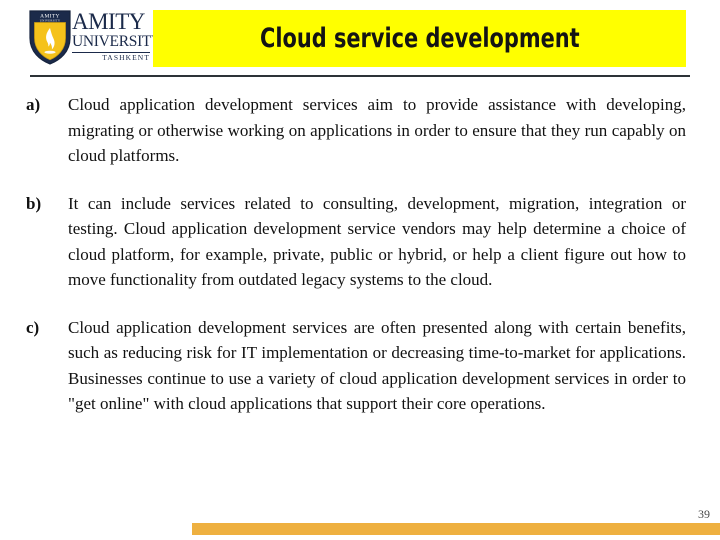 The image size is (720, 540). I want to click on amity-shield-icon: AMITY UNIVERSITY, so click(50, 37).